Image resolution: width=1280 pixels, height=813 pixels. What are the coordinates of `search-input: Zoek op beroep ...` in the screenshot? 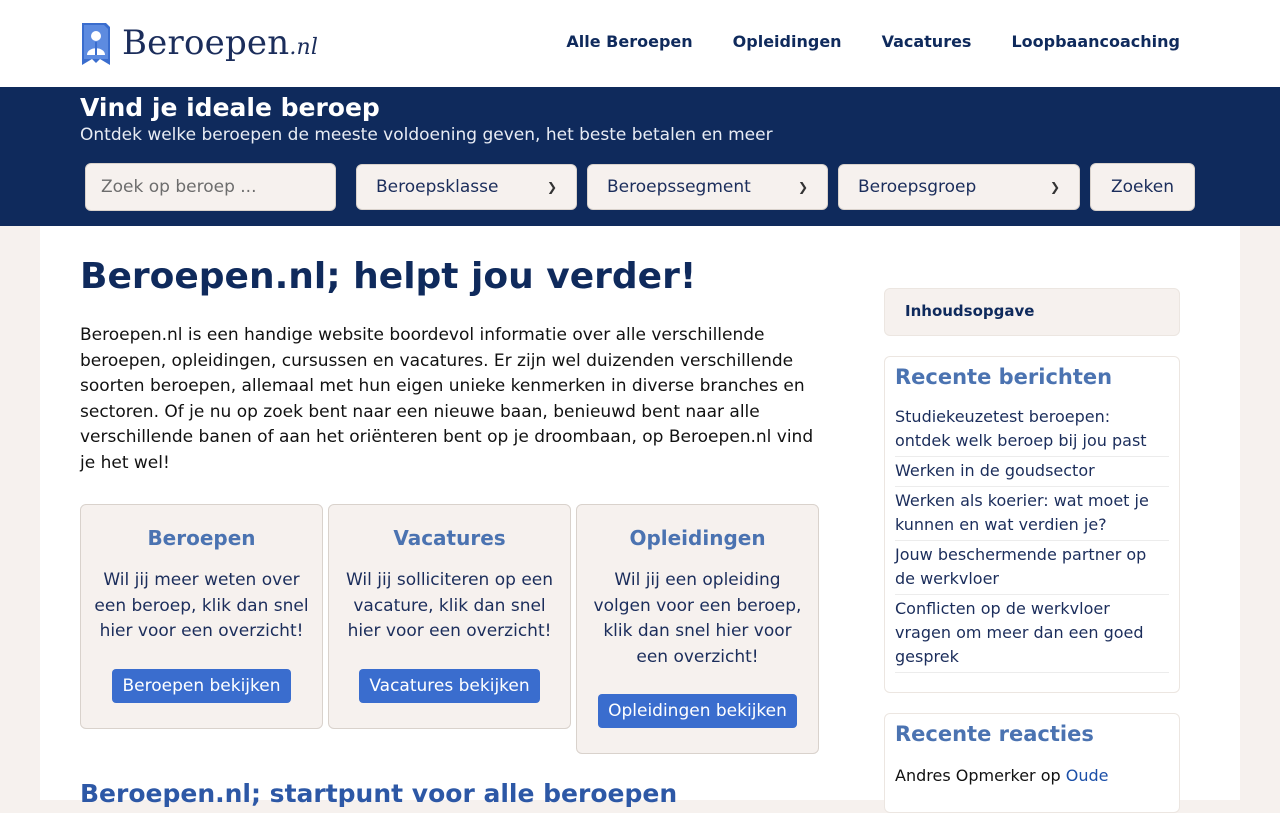 It's located at (210, 187).